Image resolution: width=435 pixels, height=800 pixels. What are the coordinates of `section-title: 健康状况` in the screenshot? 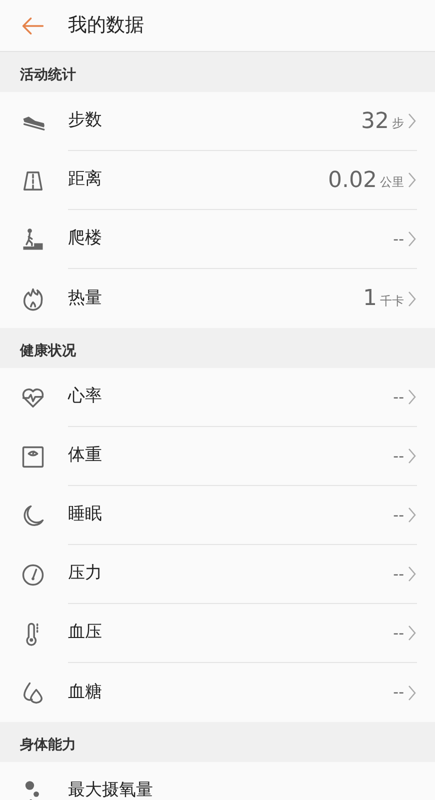 It's located at (48, 351).